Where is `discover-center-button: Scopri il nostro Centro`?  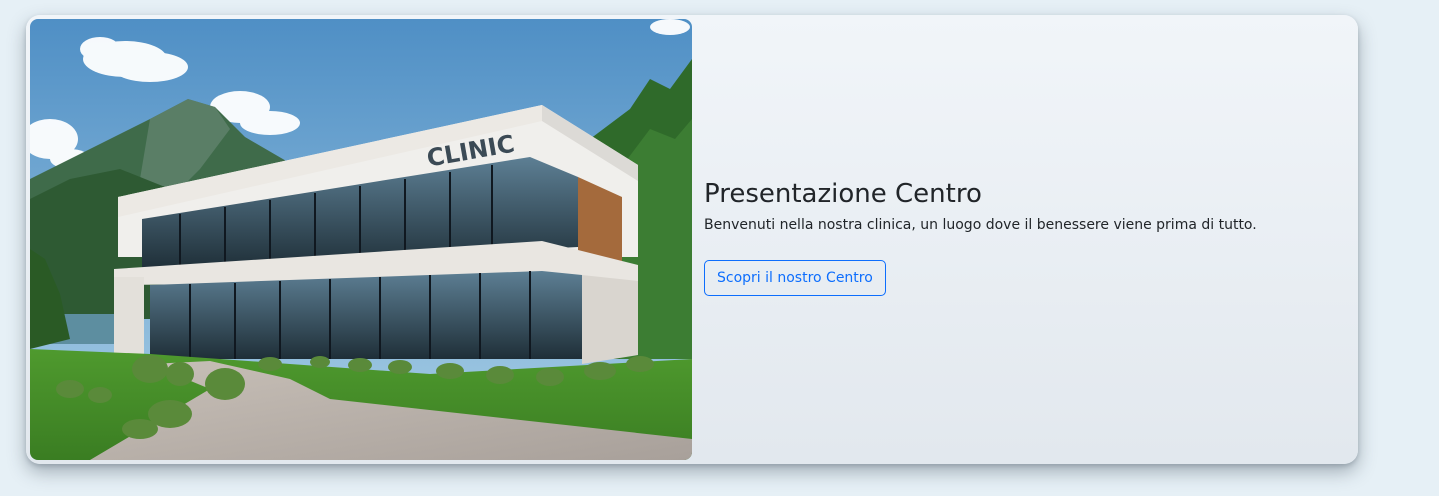 discover-center-button: Scopri il nostro Centro is located at coordinates (795, 278).